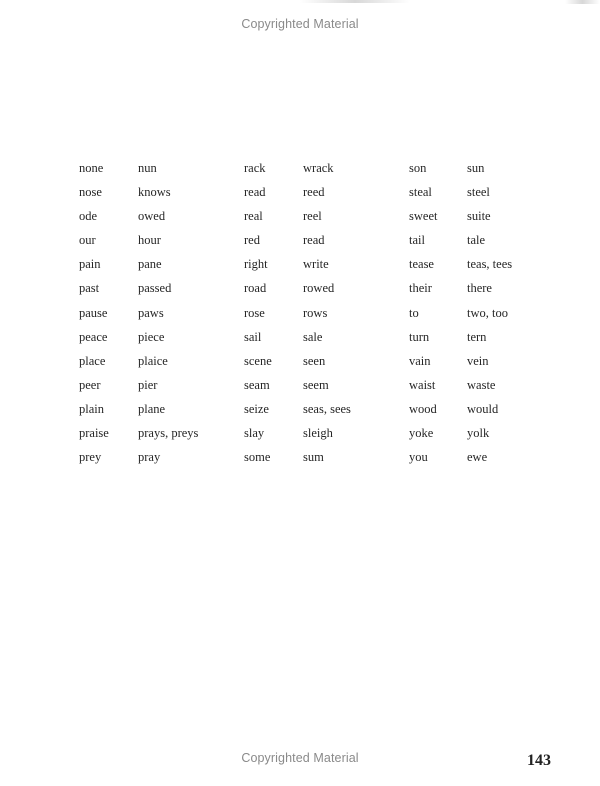 The height and width of the screenshot is (786, 600). Describe the element at coordinates (483, 408) in the screenshot. I see `homophone-word: would` at that location.